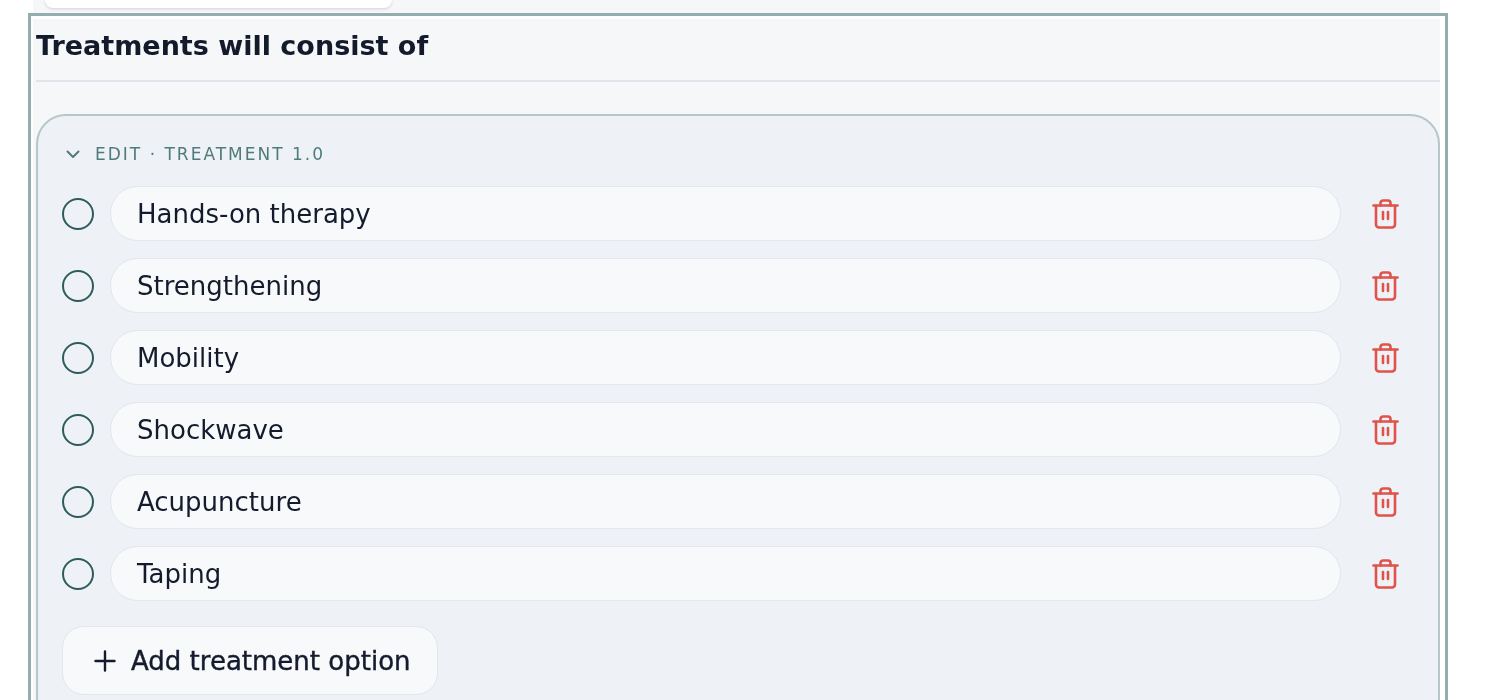 Image resolution: width=1496 pixels, height=700 pixels. I want to click on option-text-field: Mobility, so click(725, 357).